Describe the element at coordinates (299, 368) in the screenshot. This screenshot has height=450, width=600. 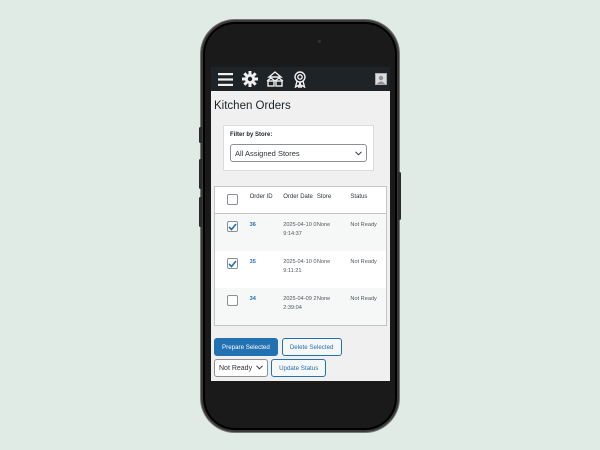
I see `update-status-button: Update Status` at that location.